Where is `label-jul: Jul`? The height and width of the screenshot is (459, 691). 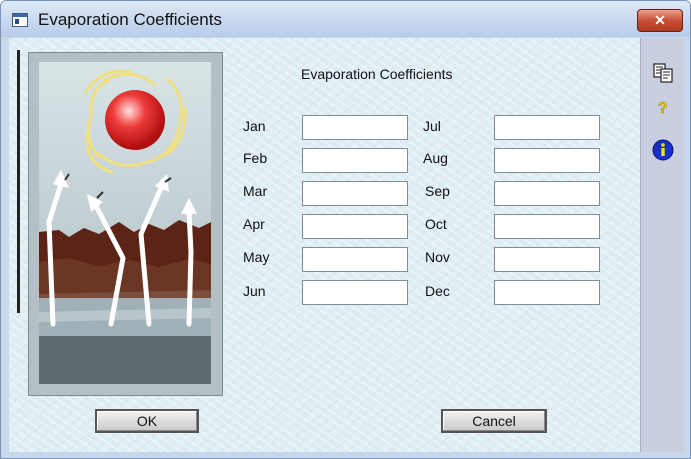
label-jul: Jul is located at coordinates (432, 126).